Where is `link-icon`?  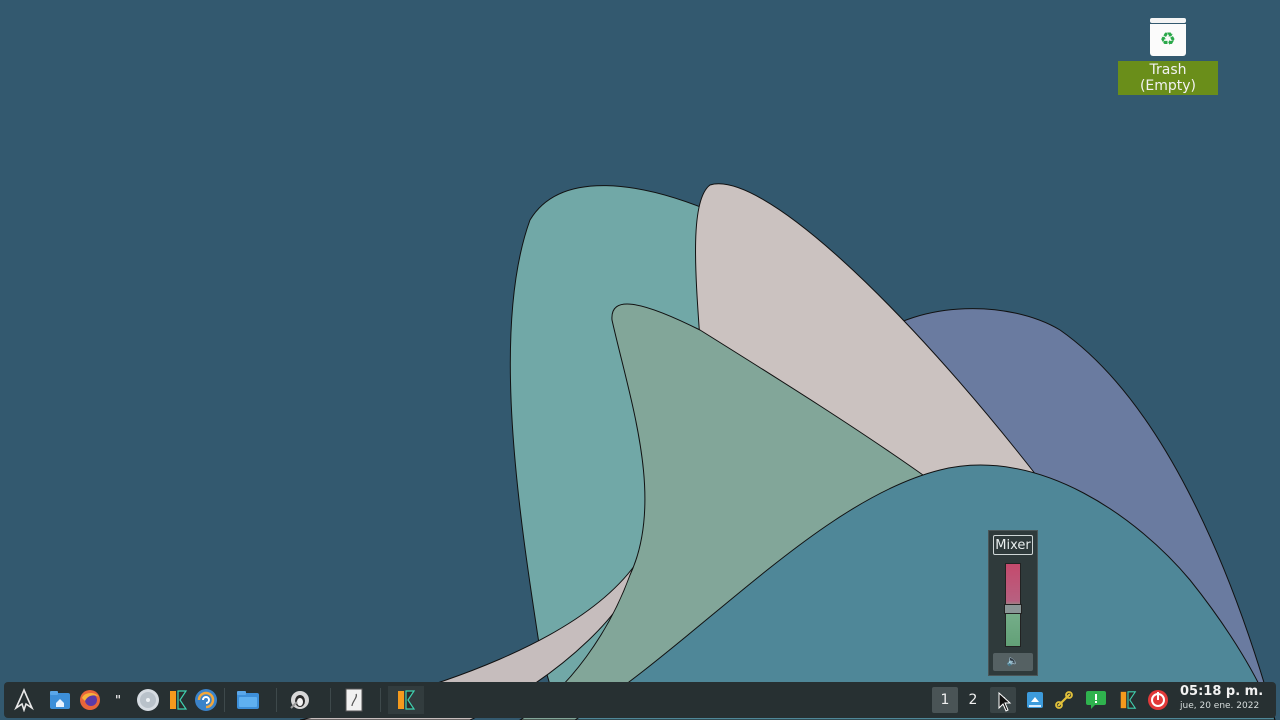 link-icon is located at coordinates (1064, 700).